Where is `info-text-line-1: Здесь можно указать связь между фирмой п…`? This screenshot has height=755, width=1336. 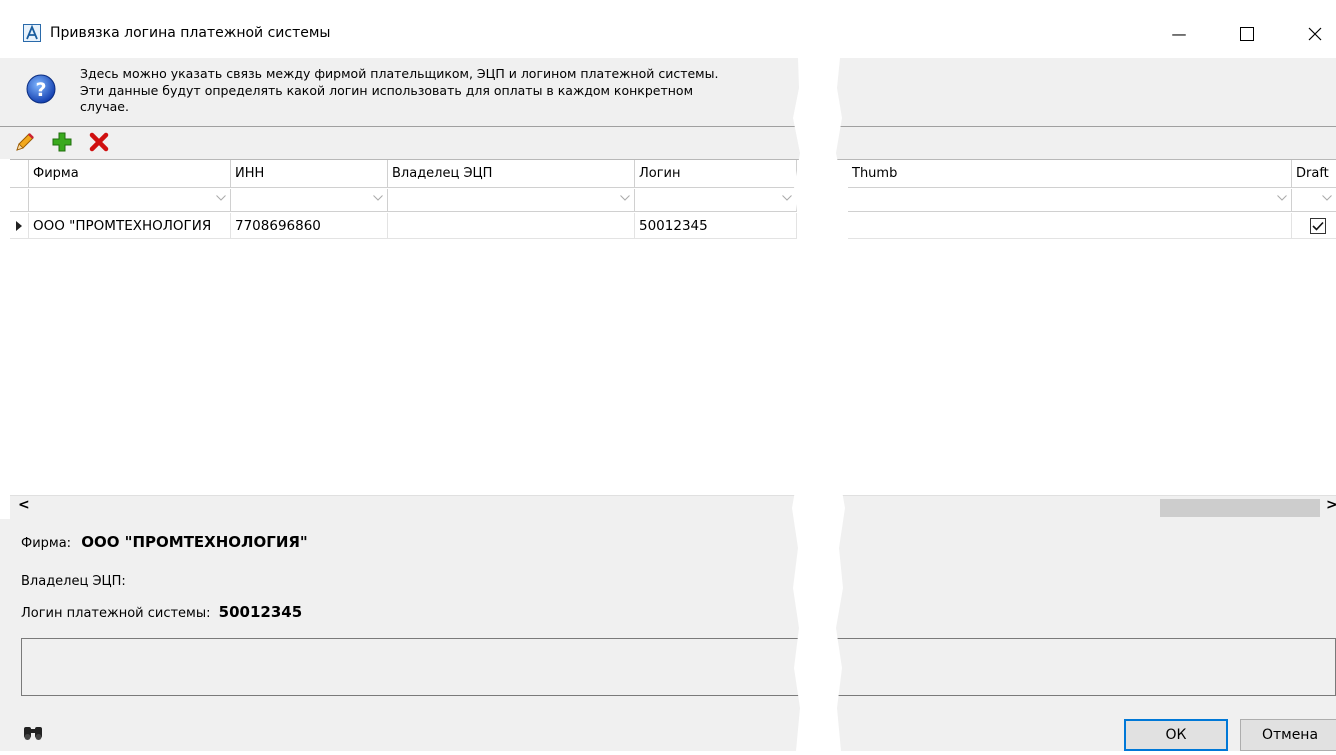 info-text-line-1: Здесь можно указать связь между фирмой п… is located at coordinates (399, 73).